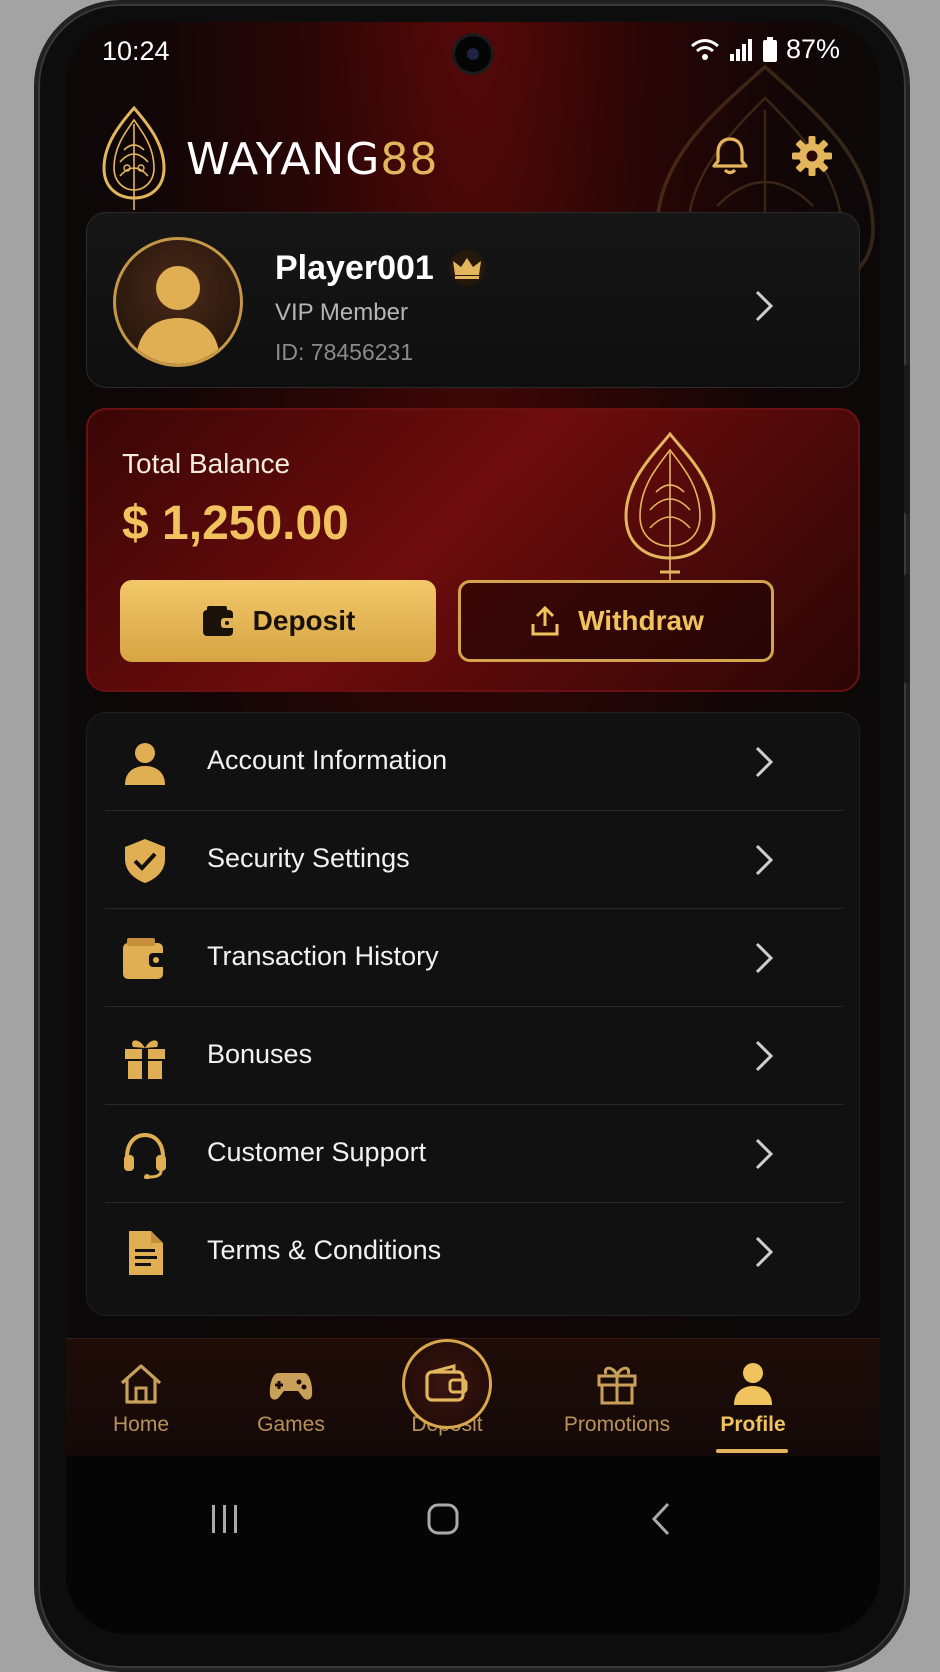 The image size is (940, 1672). Describe the element at coordinates (467, 268) in the screenshot. I see `crown-icon` at that location.